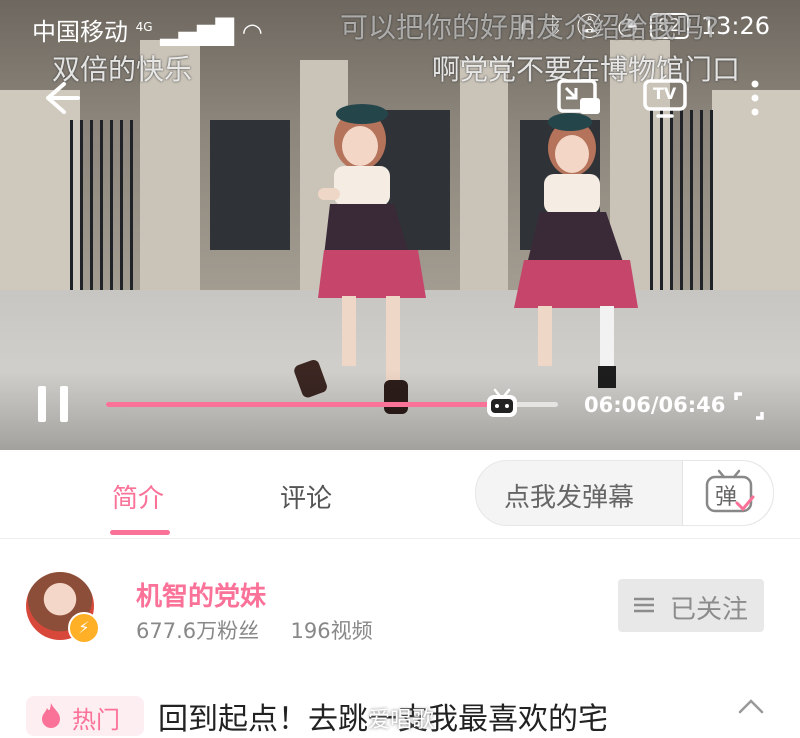  Describe the element at coordinates (529, 27) in the screenshot. I see `danmaku-comment: 可以把你的好朋友介绍给我吗?` at that location.